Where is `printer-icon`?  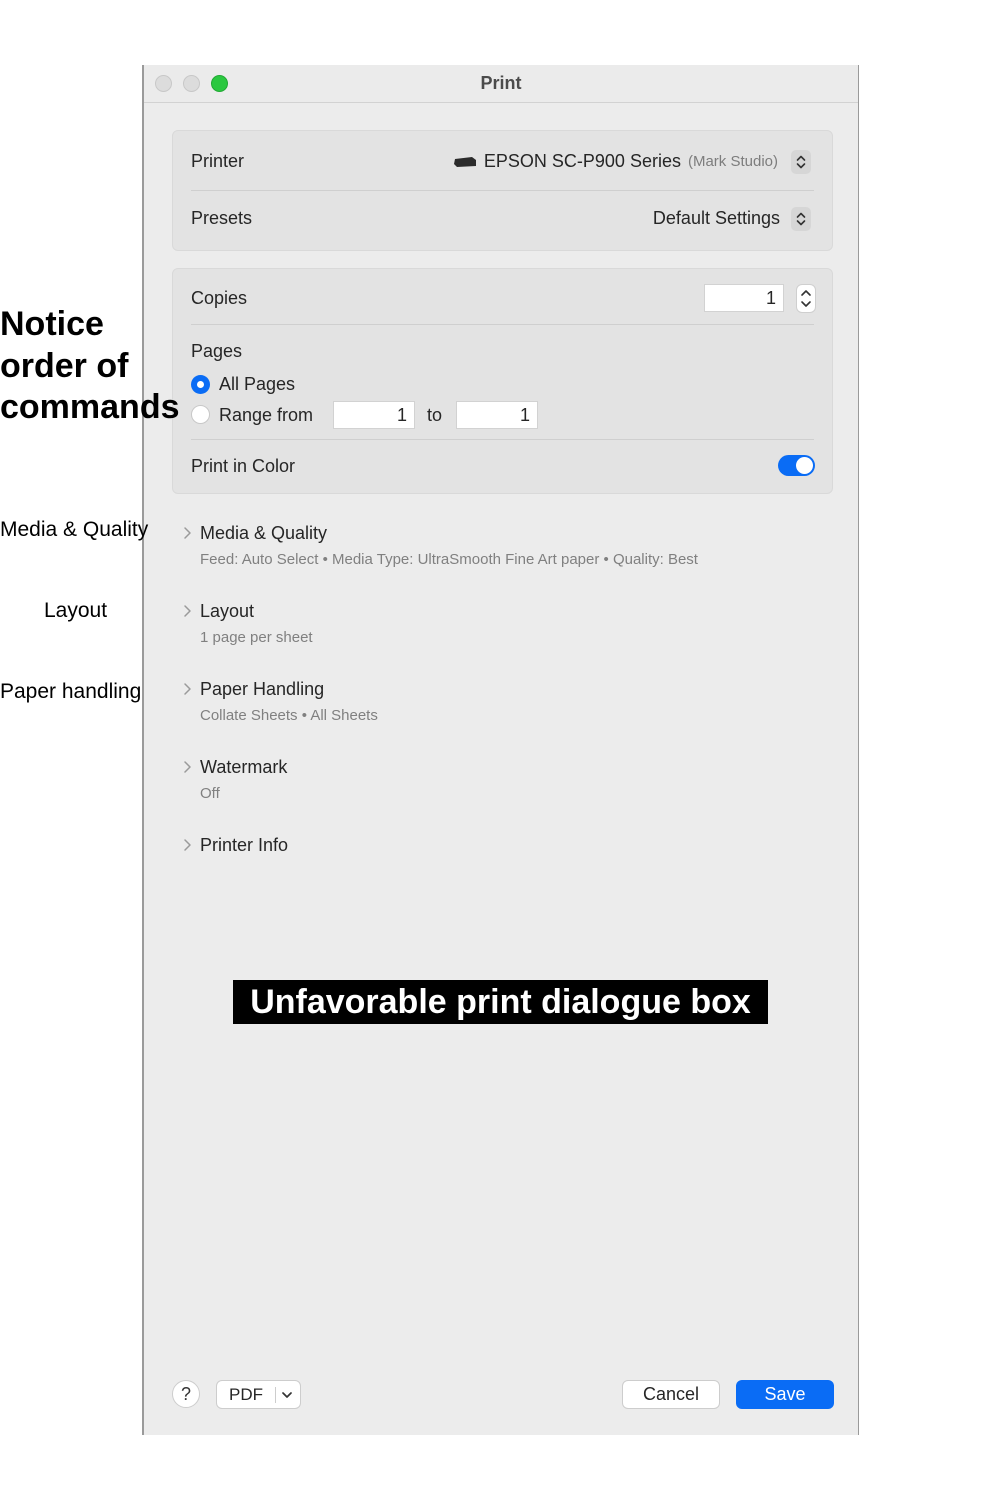 printer-icon is located at coordinates (464, 161).